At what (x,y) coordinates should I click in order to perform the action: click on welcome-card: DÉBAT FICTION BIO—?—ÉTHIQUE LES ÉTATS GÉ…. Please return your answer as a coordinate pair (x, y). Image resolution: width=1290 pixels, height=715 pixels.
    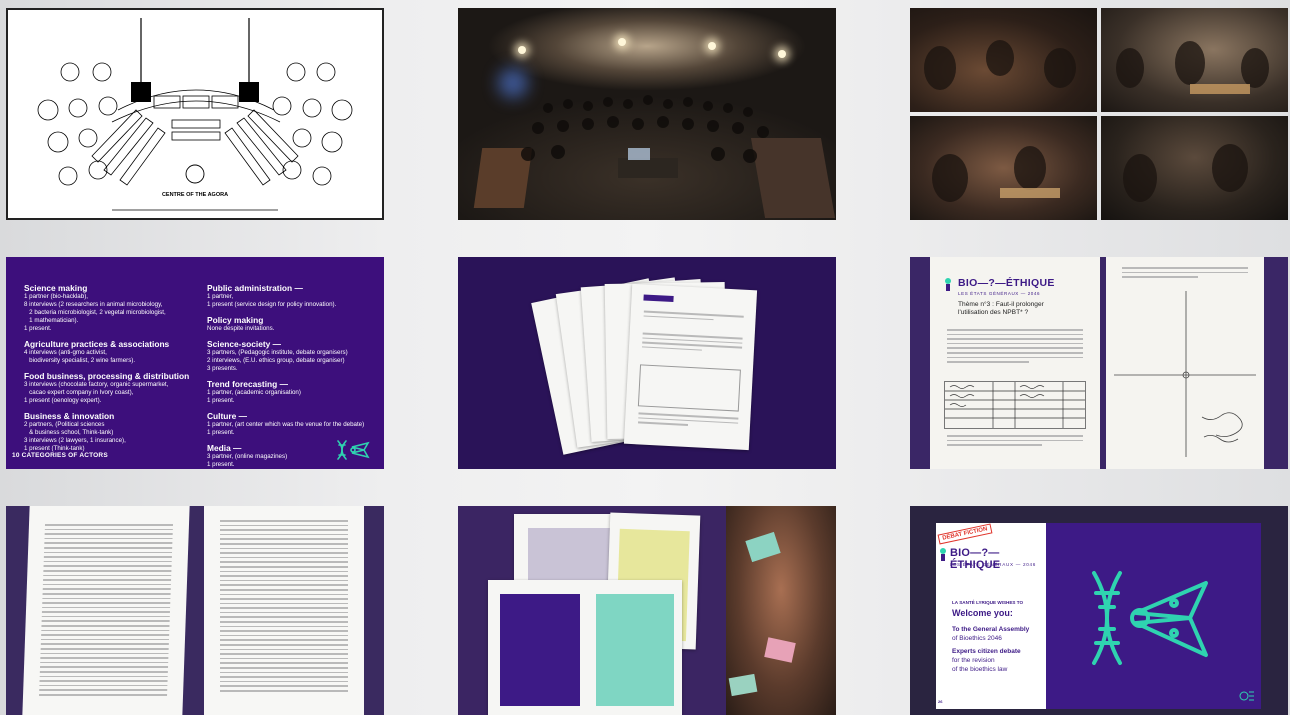
    Looking at the image, I should click on (991, 616).